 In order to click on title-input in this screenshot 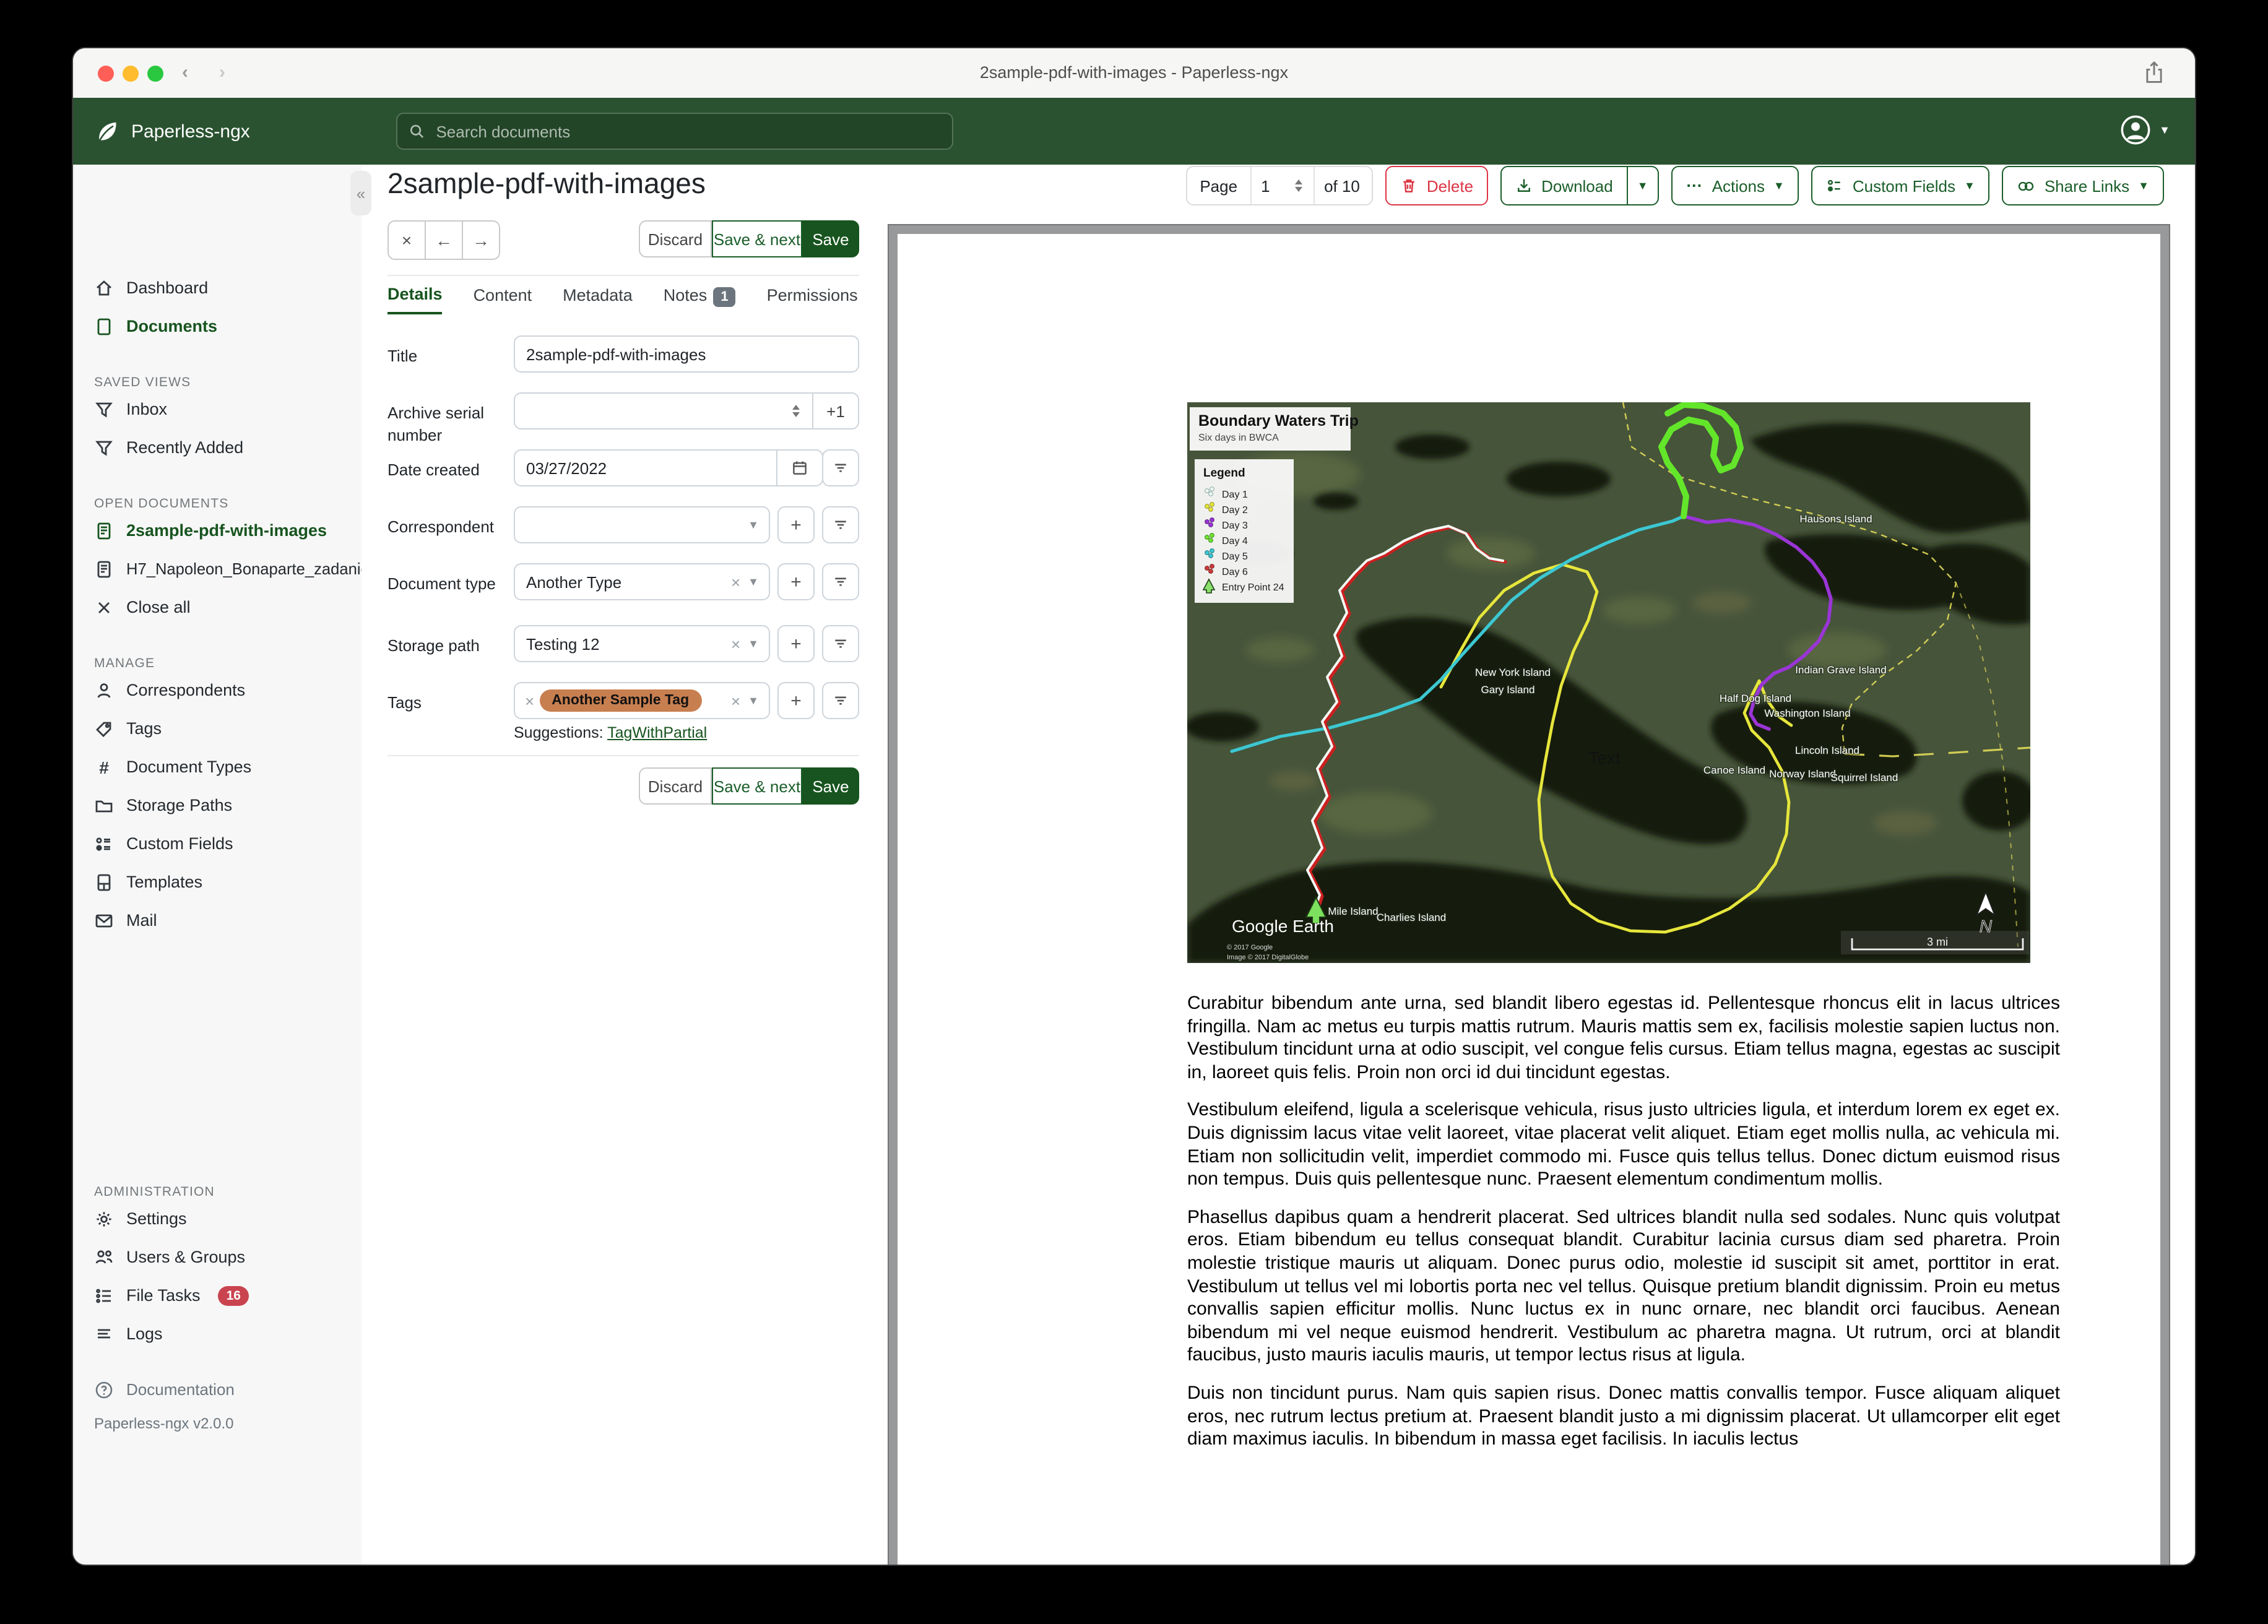, I will do `click(686, 354)`.